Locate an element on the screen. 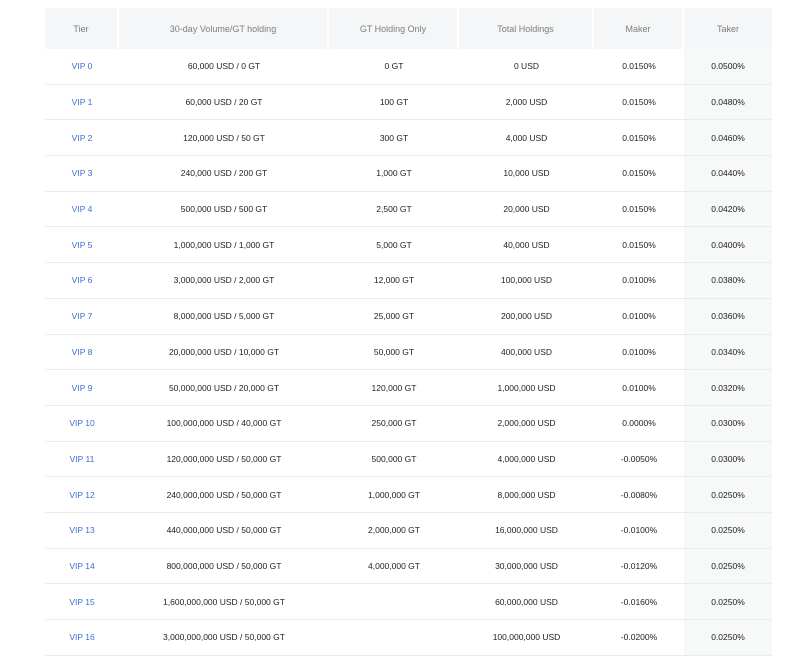 Image resolution: width=800 pixels, height=662 pixels. total-holdings-cell: 100,000,000 USD is located at coordinates (526, 637).